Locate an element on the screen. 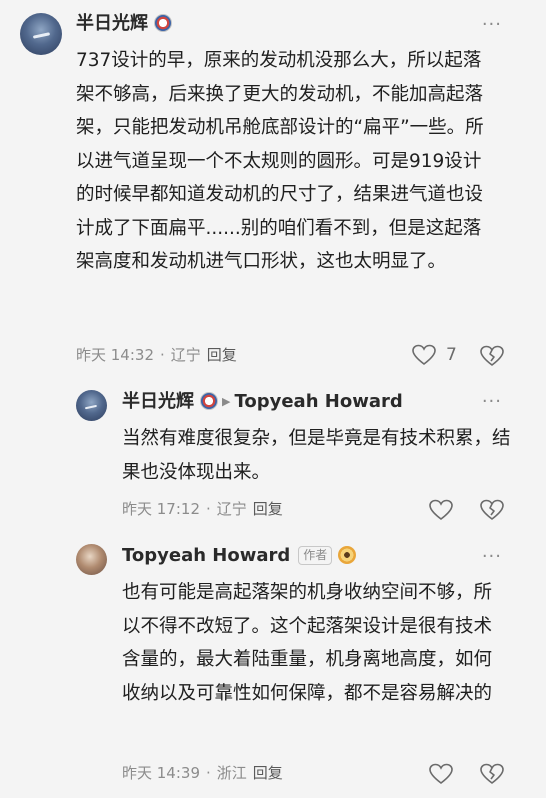 The width and height of the screenshot is (546, 798). comment-meta: 昨天 17:12 · 辽宁 回复 is located at coordinates (205, 509).